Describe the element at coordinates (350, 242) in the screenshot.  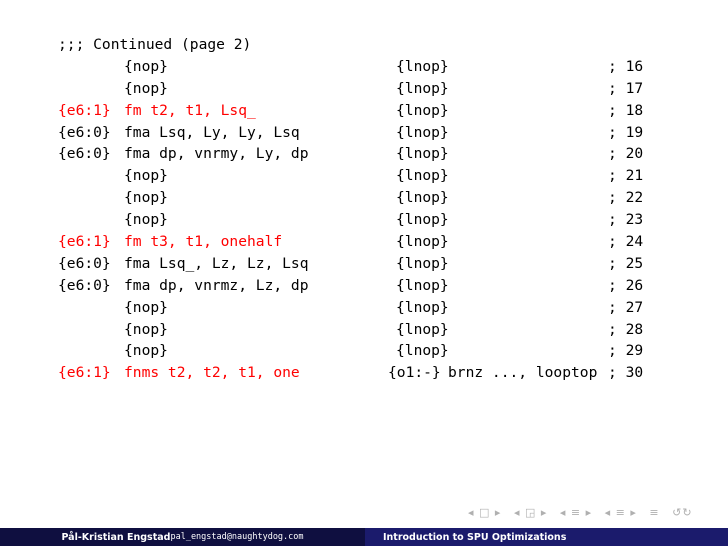
I see `code-line: {e6:1} fm t3, t1, onehalf {lnop} ; 24` at that location.